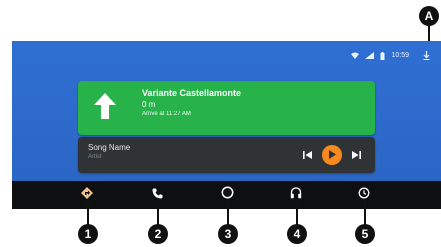 The width and height of the screenshot is (441, 247). What do you see at coordinates (356, 155) in the screenshot?
I see `skip-next-icon` at bounding box center [356, 155].